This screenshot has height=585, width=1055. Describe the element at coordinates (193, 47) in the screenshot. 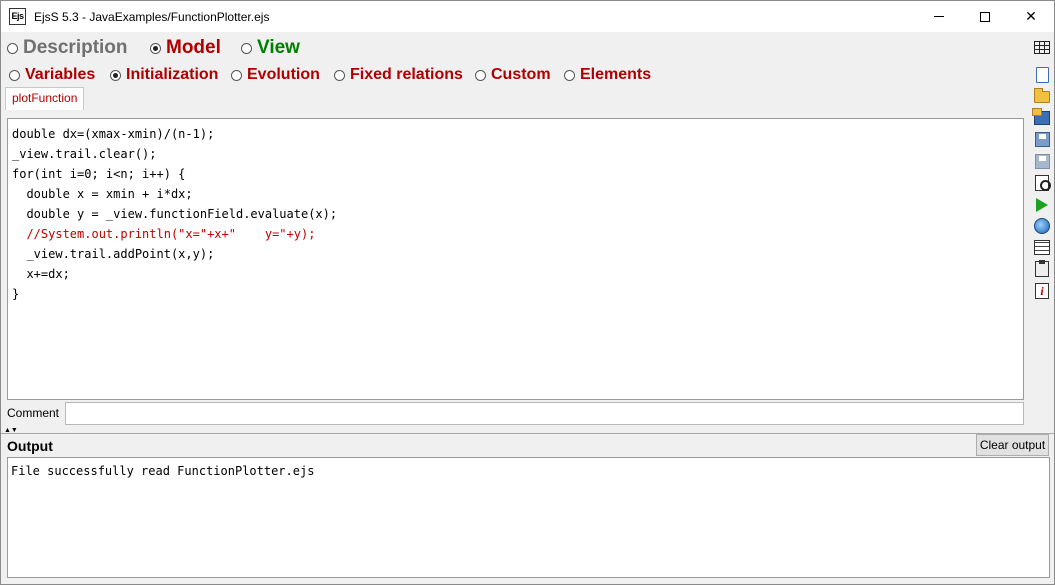

I see `tab-model-label: Model` at that location.